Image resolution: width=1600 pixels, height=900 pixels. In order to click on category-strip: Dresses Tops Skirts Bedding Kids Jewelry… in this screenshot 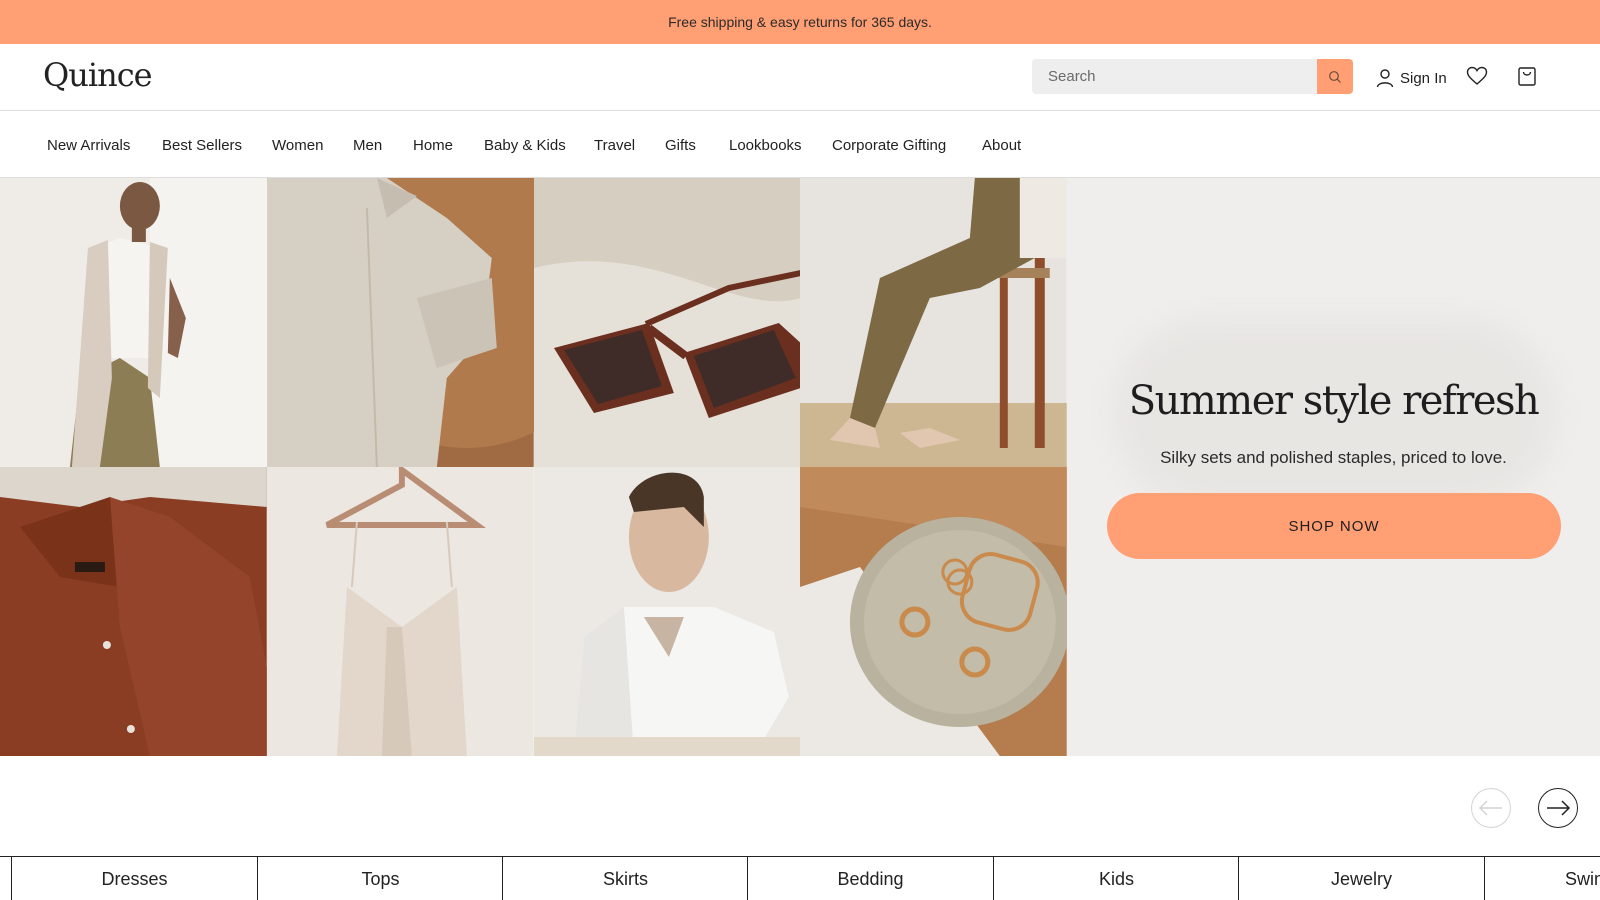, I will do `click(800, 878)`.